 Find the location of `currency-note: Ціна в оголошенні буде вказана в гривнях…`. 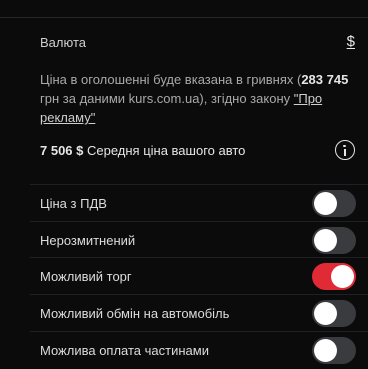

currency-note: Ціна в оголошенні буде вказана в гривнях… is located at coordinates (199, 98).